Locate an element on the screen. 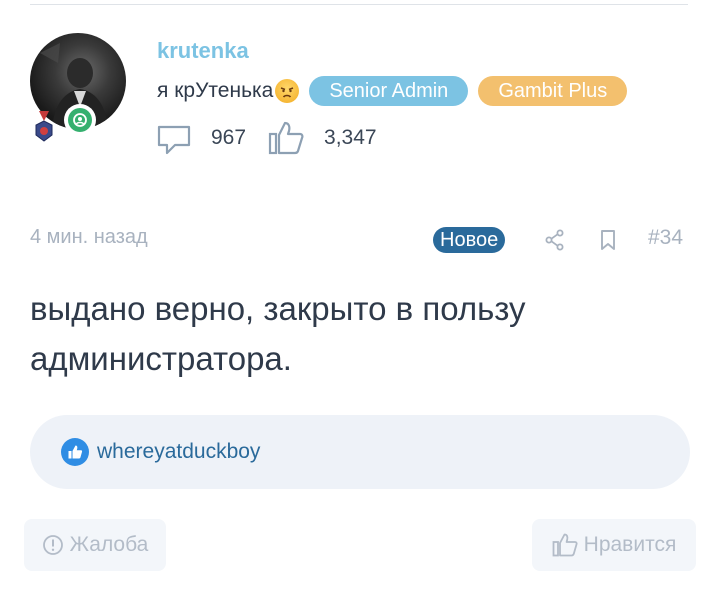 Image resolution: width=720 pixels, height=595 pixels. new-badge: Новое is located at coordinates (469, 240).